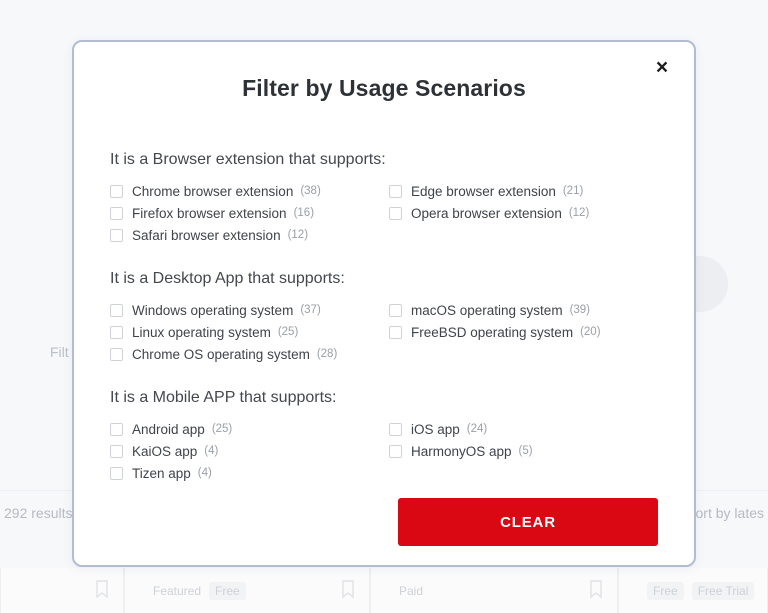 This screenshot has width=768, height=613. I want to click on card-tag: Paid, so click(411, 591).